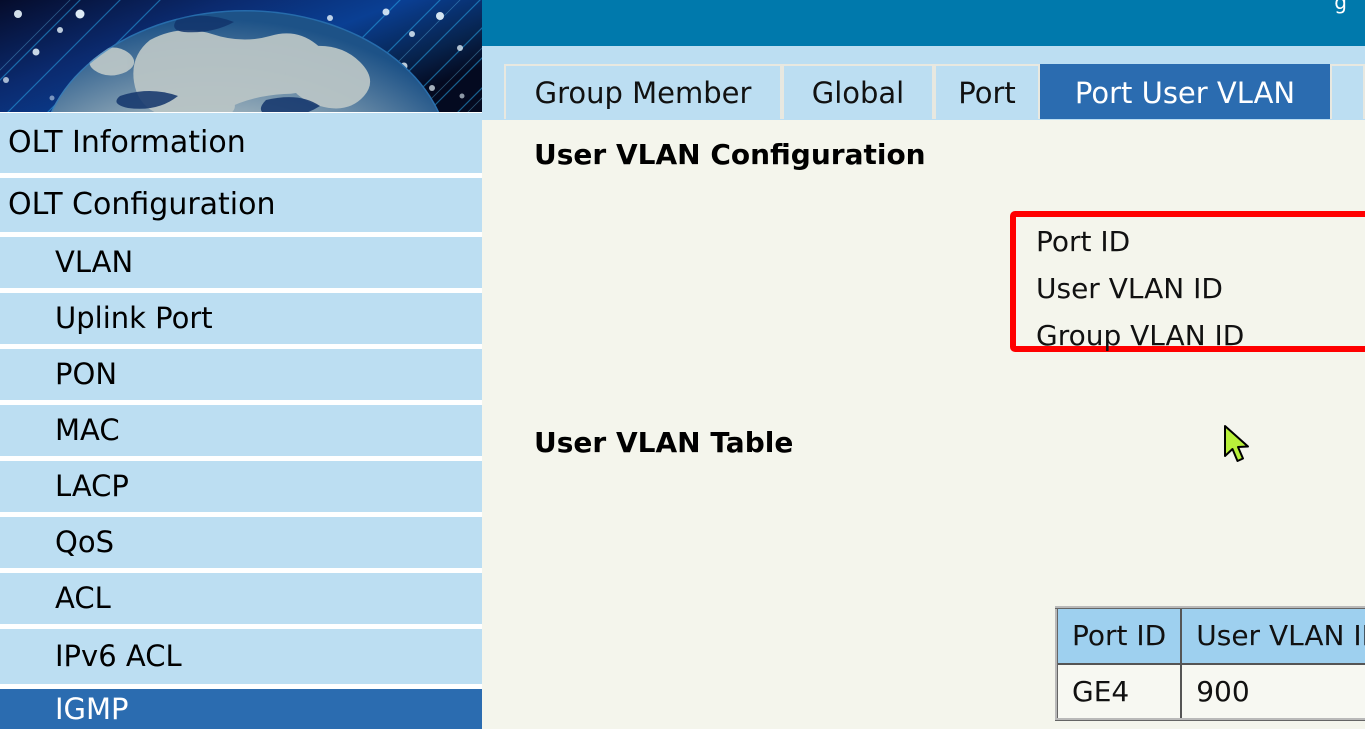  What do you see at coordinates (127, 142) in the screenshot?
I see `sidebar-item-label: OLT Information` at bounding box center [127, 142].